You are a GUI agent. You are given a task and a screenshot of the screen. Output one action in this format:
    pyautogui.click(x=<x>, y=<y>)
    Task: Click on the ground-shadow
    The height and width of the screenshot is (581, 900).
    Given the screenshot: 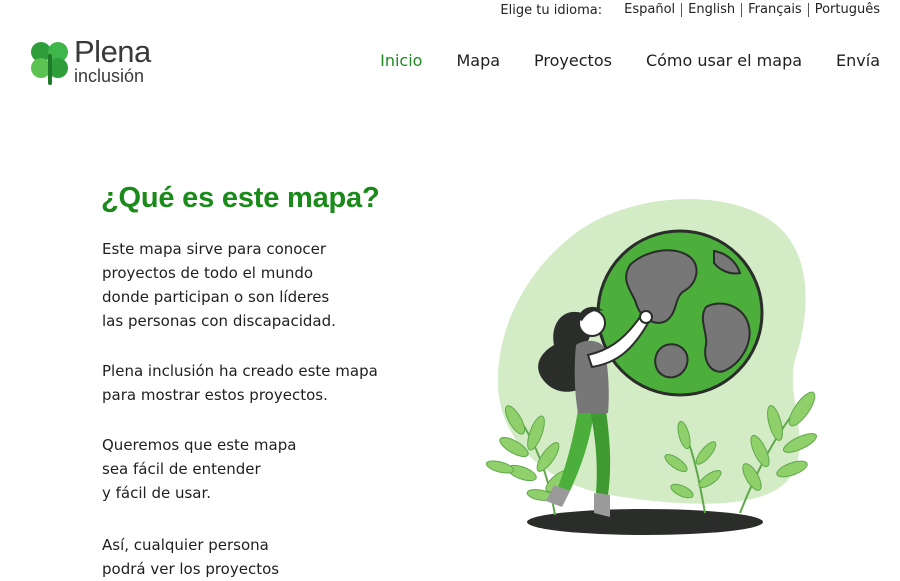 What is the action you would take?
    pyautogui.click(x=645, y=522)
    